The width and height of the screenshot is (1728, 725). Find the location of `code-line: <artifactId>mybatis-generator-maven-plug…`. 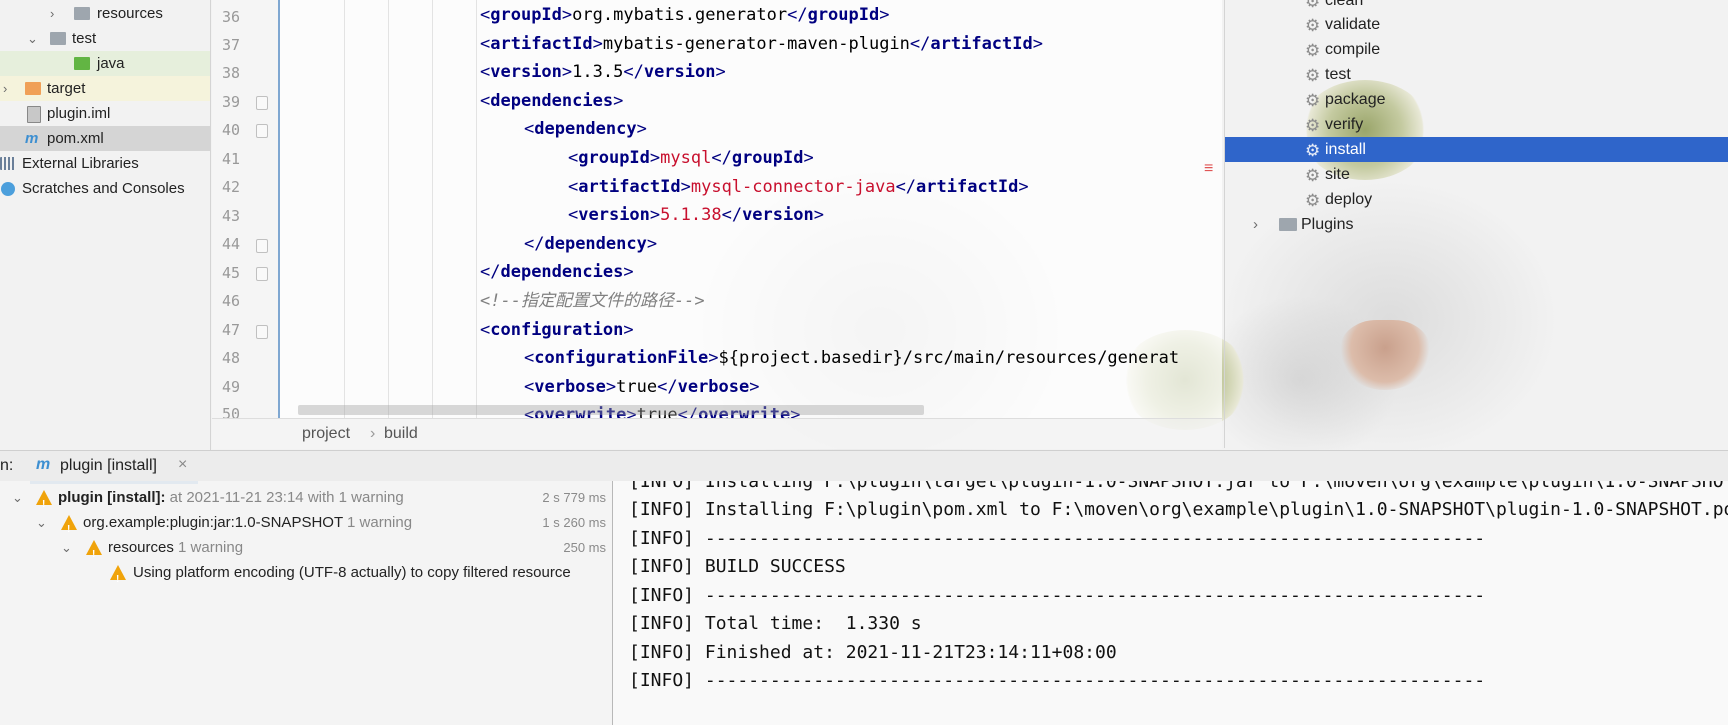

code-line: <artifactId>mybatis-generator-maven-plug… is located at coordinates (761, 44).